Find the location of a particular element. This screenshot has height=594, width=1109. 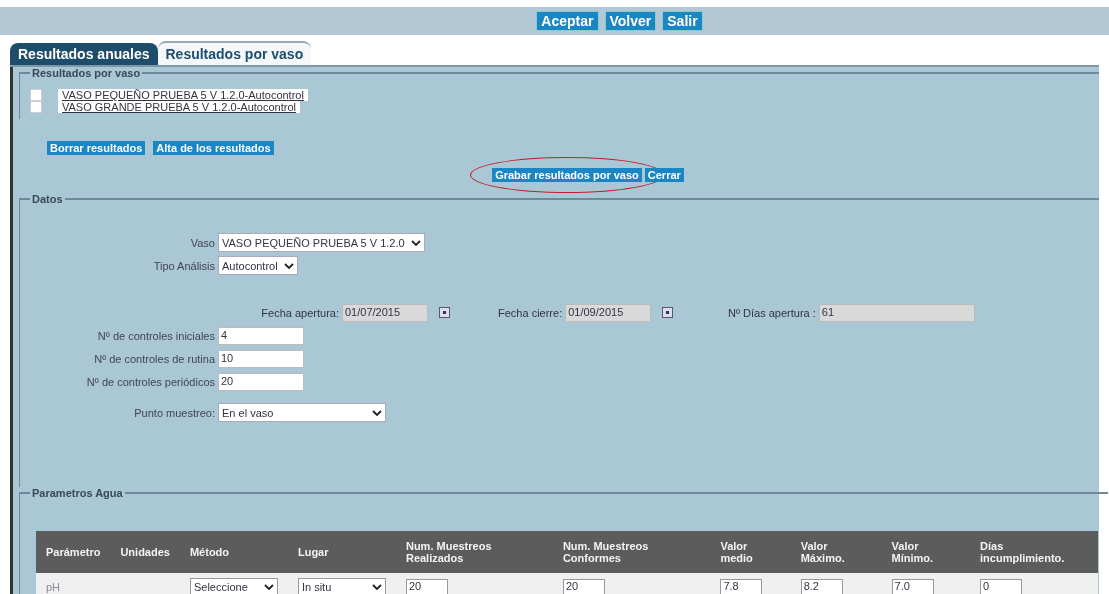

select-field: En el vaso is located at coordinates (302, 412).